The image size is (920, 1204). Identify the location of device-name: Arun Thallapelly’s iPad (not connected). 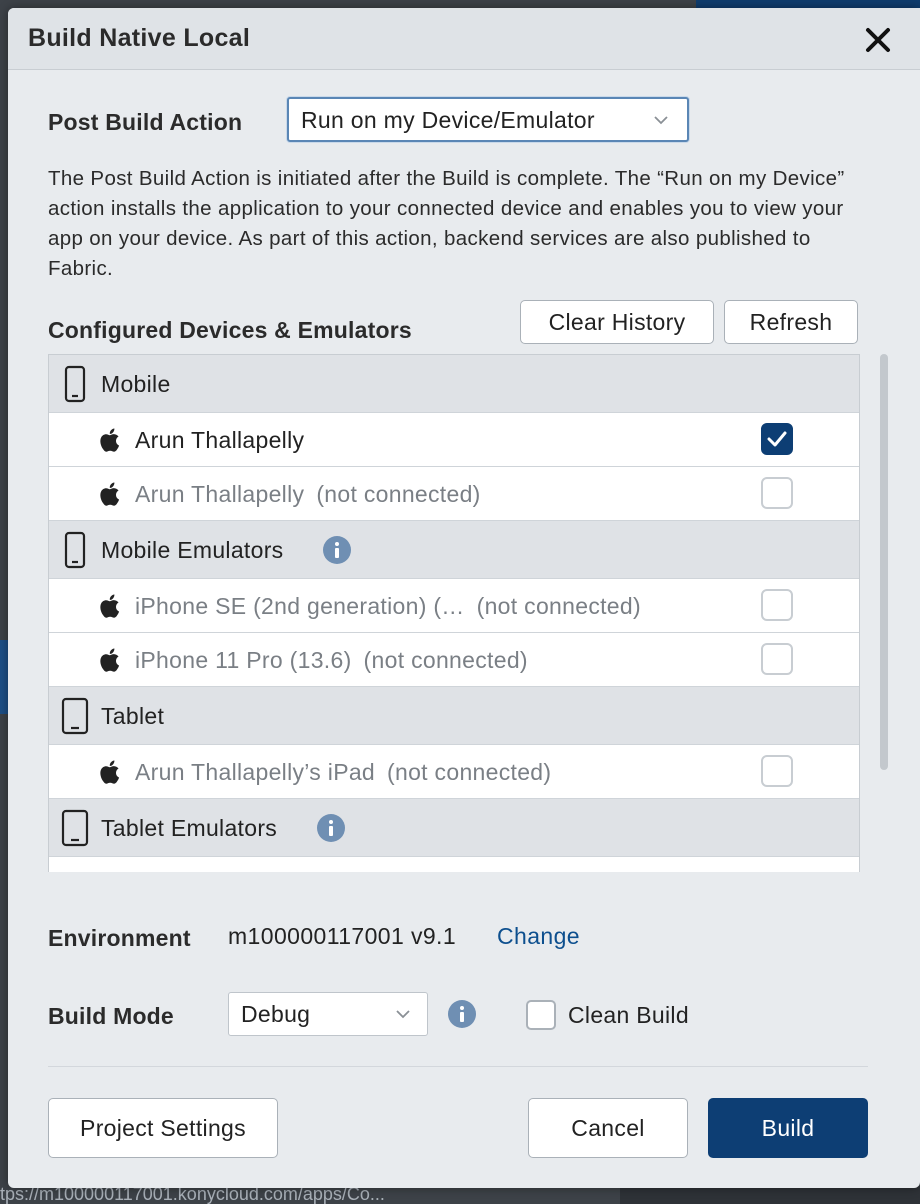
(343, 772).